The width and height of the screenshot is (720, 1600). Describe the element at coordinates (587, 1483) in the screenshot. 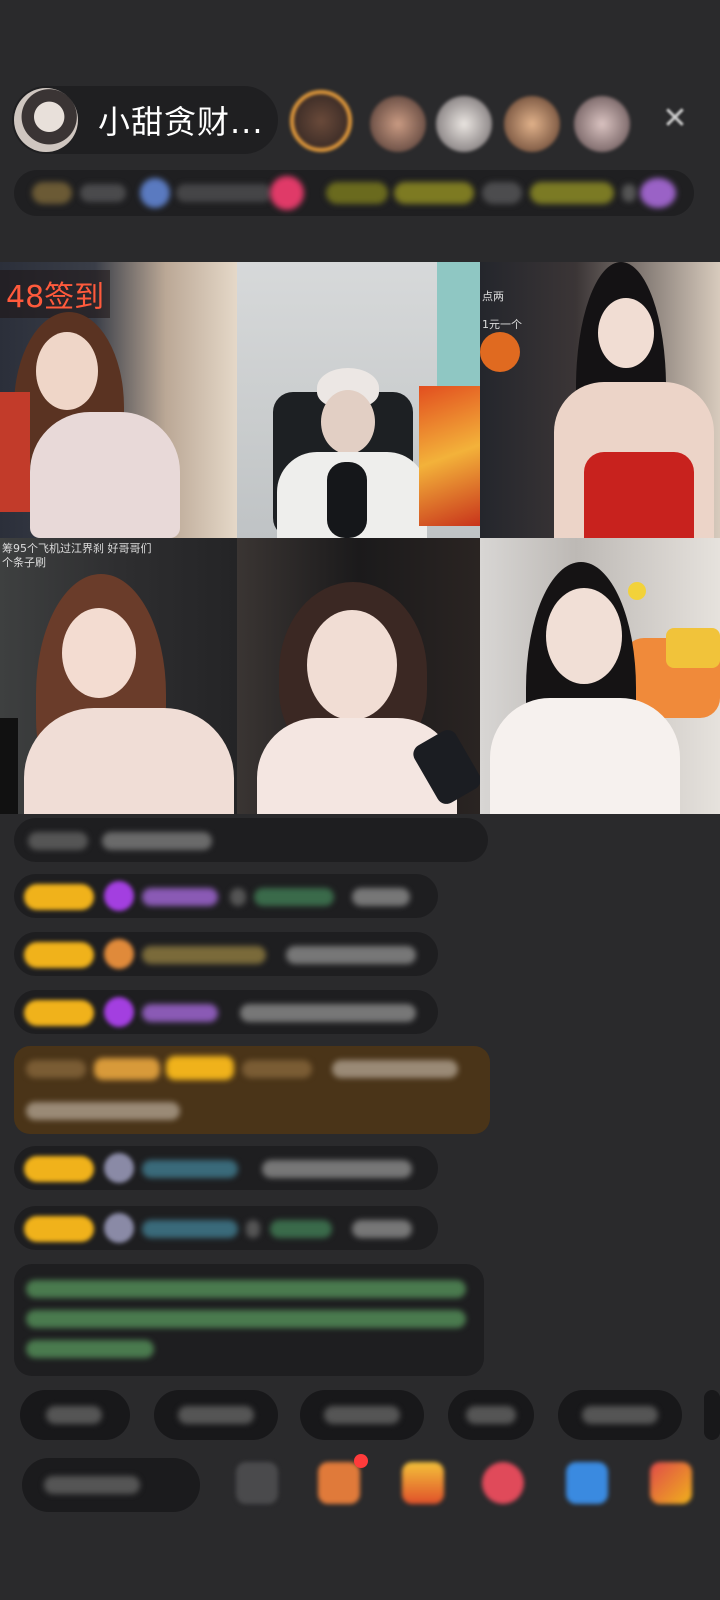

I see `game-icon` at that location.